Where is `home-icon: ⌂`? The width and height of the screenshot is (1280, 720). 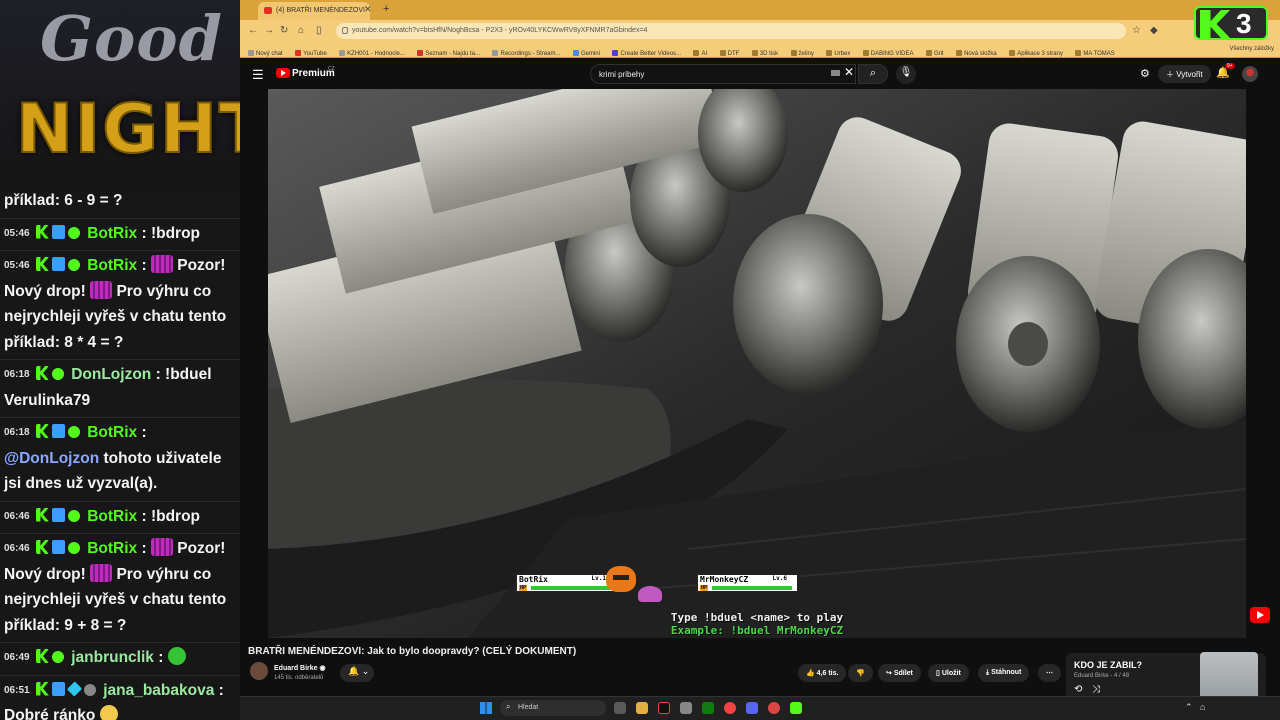
home-icon: ⌂ is located at coordinates (301, 30).